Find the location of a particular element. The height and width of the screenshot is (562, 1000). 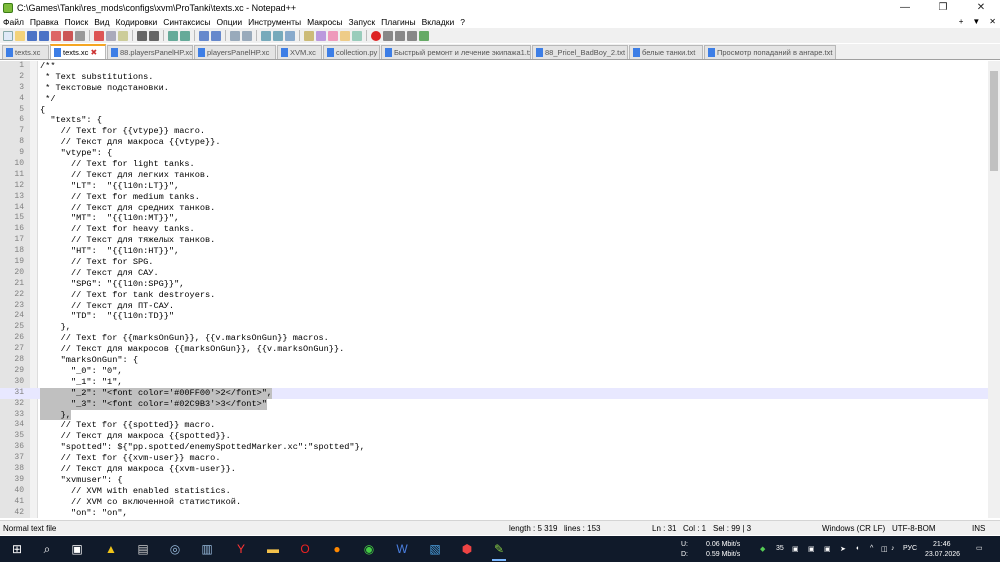

udl-icon is located at coordinates (309, 35).